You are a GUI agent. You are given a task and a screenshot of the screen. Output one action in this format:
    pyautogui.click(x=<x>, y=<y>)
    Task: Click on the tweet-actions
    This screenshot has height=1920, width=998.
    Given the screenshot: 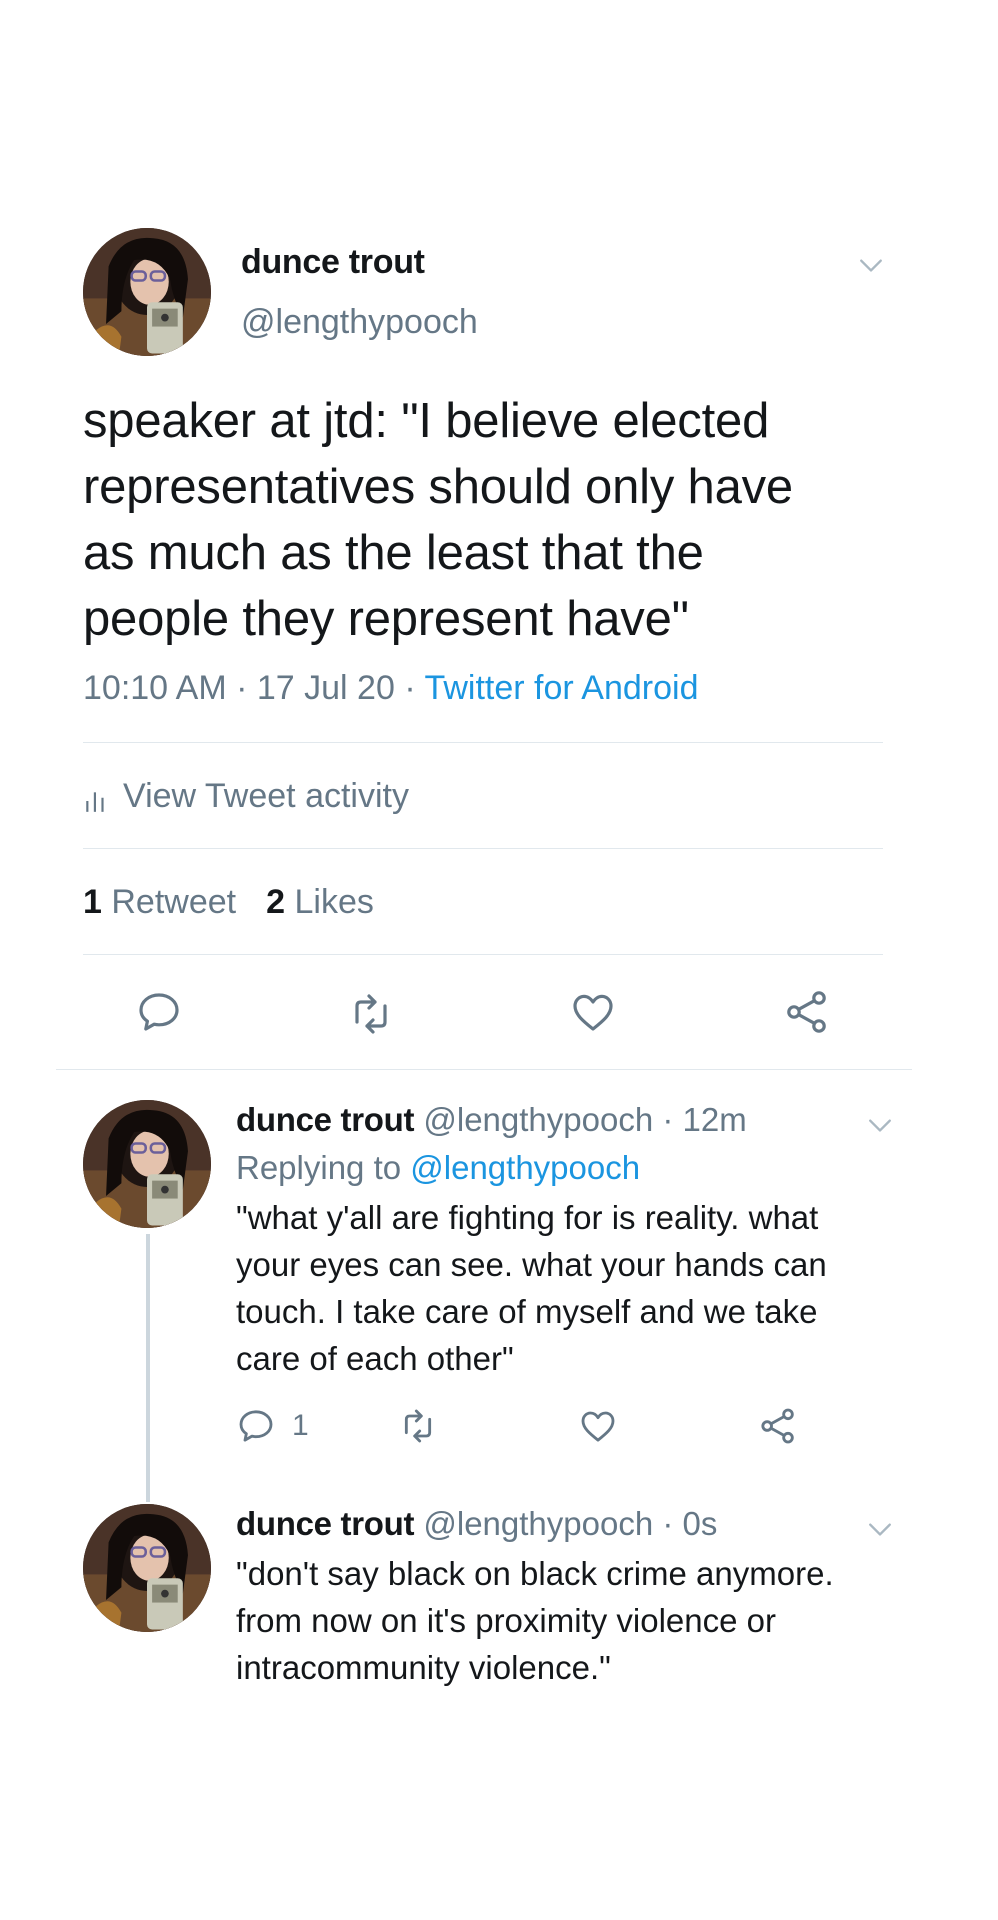 What is the action you would take?
    pyautogui.click(x=483, y=1014)
    